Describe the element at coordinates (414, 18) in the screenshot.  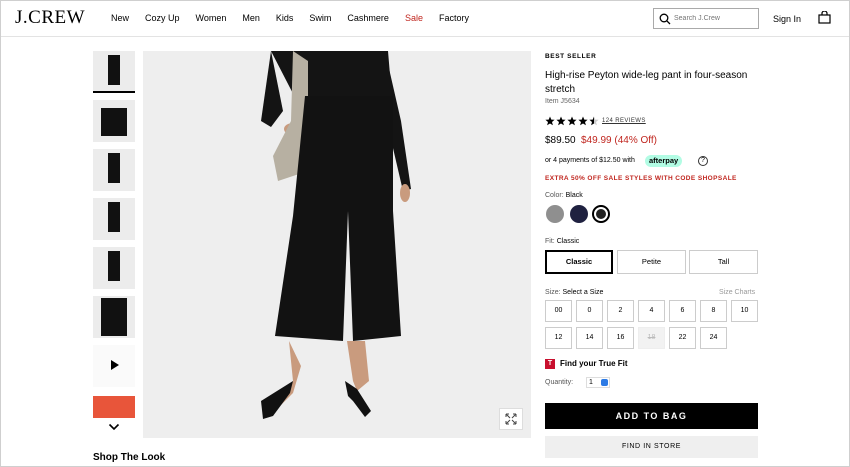
I see `nav-sale: Sale` at that location.